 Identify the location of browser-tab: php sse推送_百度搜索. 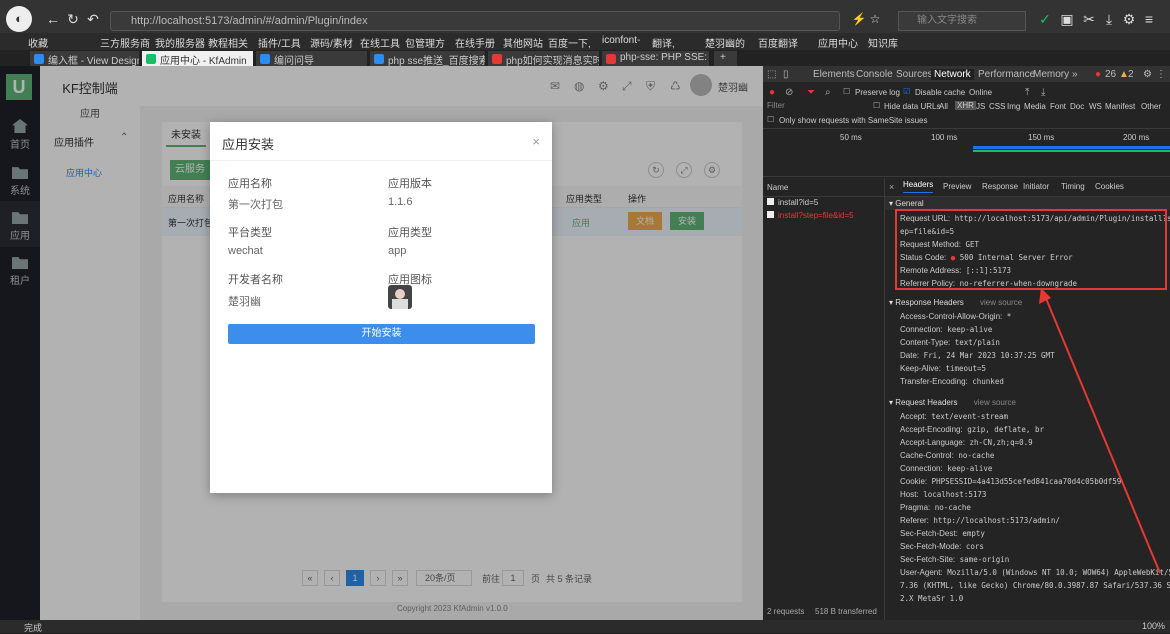
(428, 58).